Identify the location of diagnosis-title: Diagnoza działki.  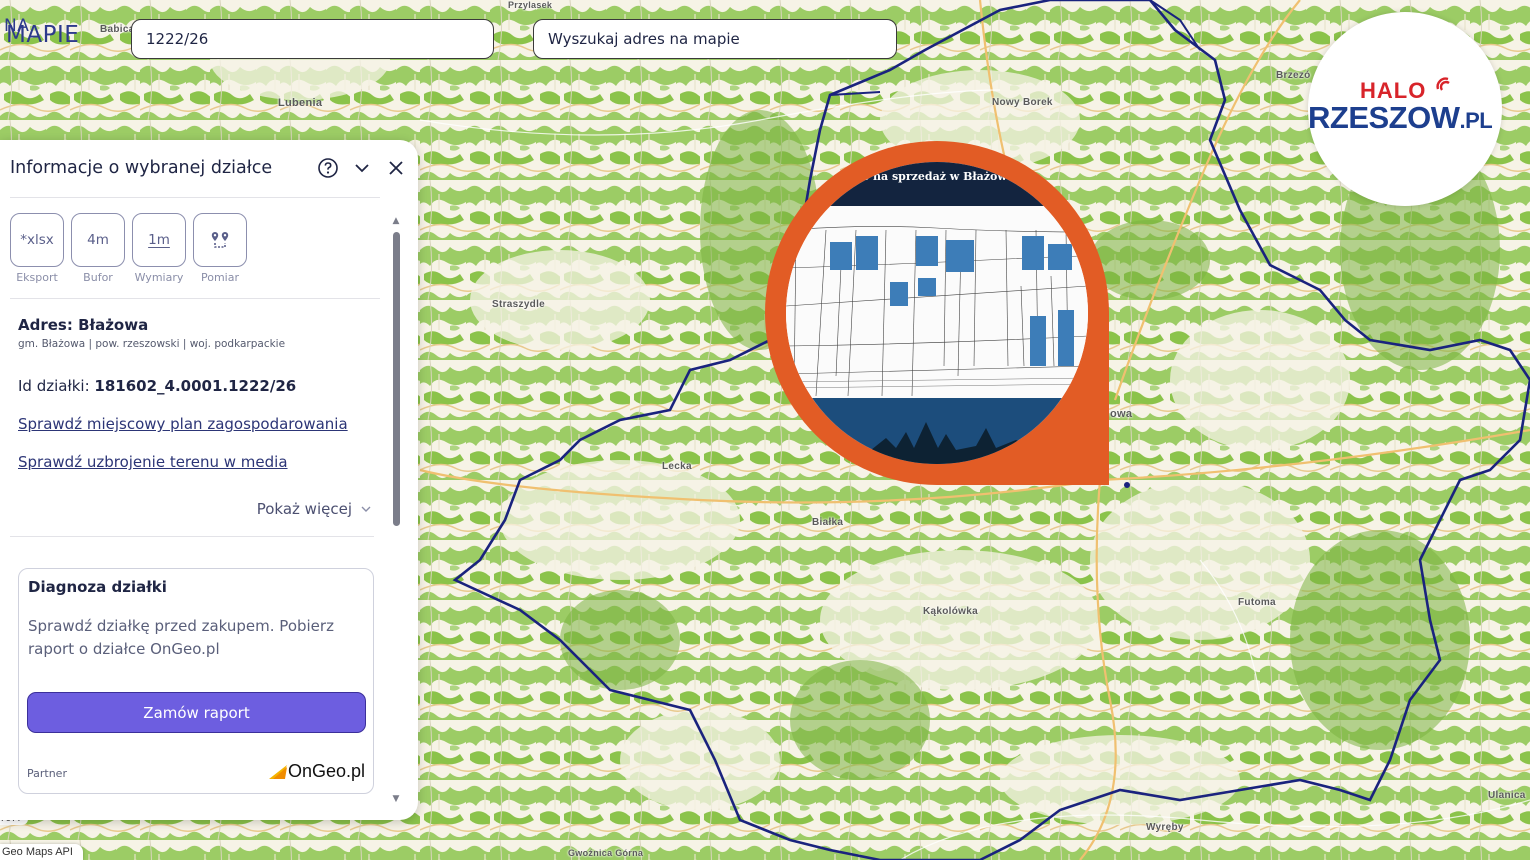
(97, 587).